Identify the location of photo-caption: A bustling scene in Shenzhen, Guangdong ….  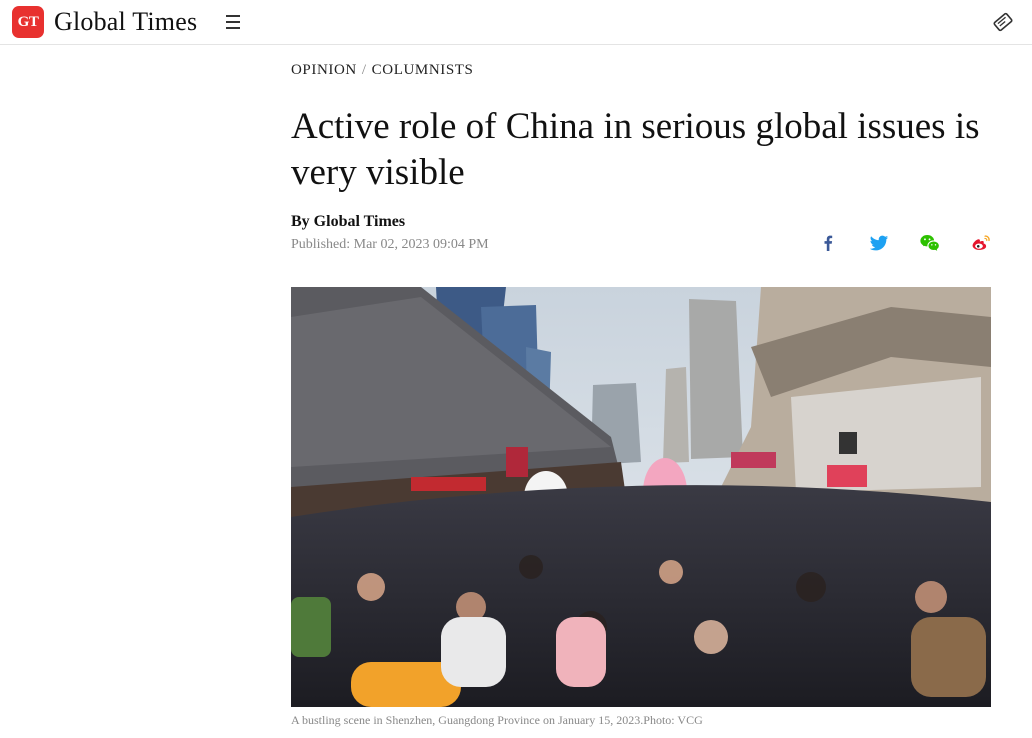
(497, 720).